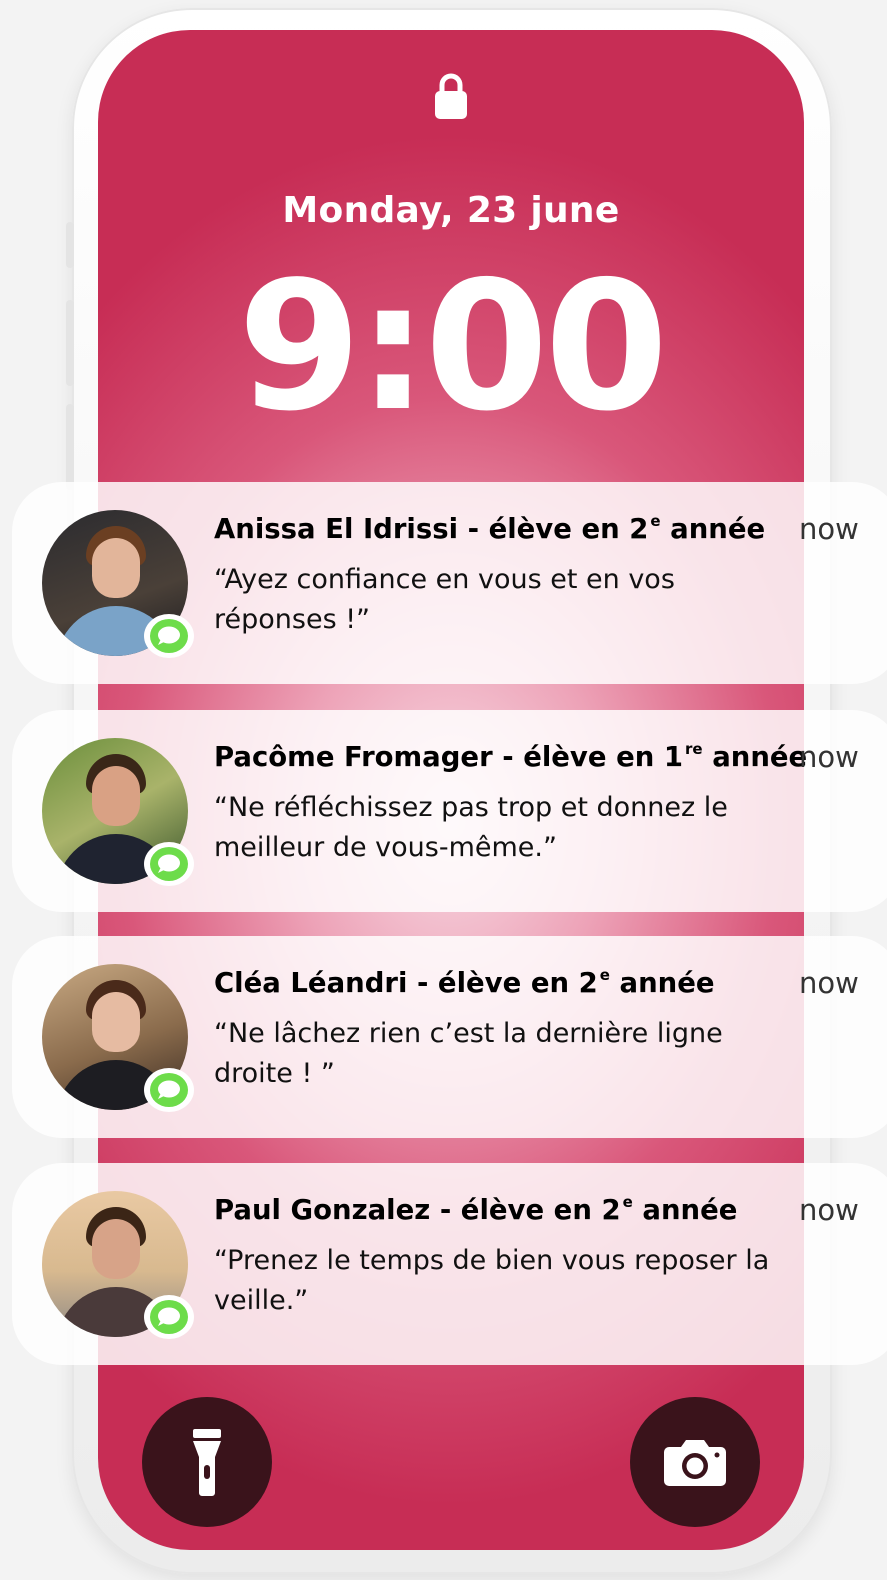 Image resolution: width=887 pixels, height=1580 pixels. I want to click on lock-date: Monday, 23 june, so click(451, 210).